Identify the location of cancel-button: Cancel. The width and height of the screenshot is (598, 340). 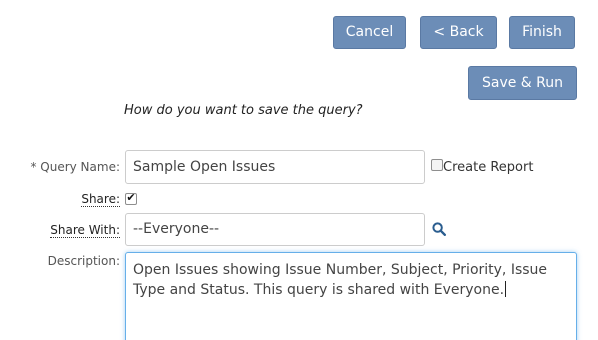
(369, 32).